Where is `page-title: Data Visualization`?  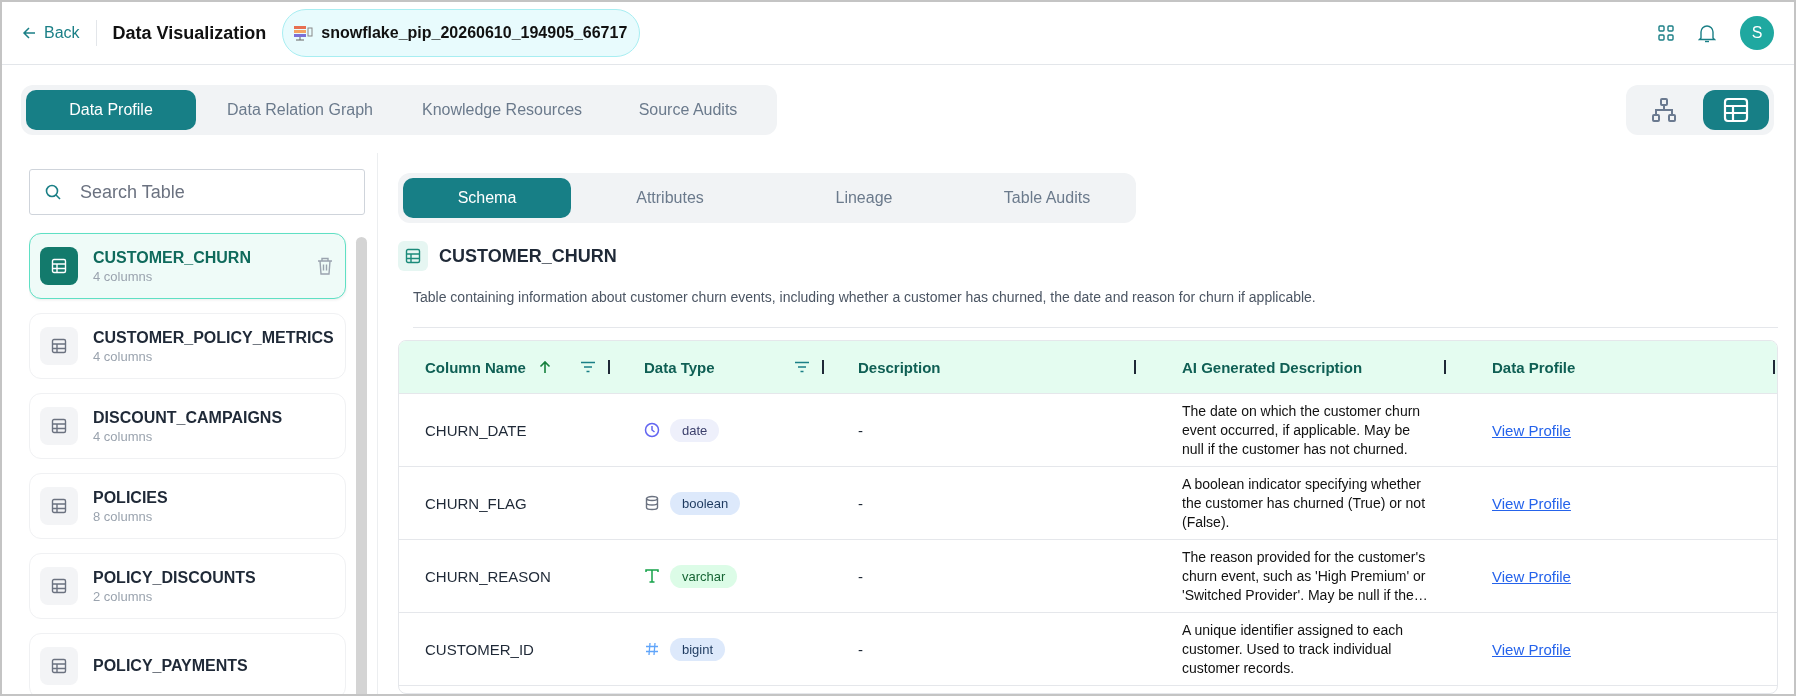
page-title: Data Visualization is located at coordinates (189, 33).